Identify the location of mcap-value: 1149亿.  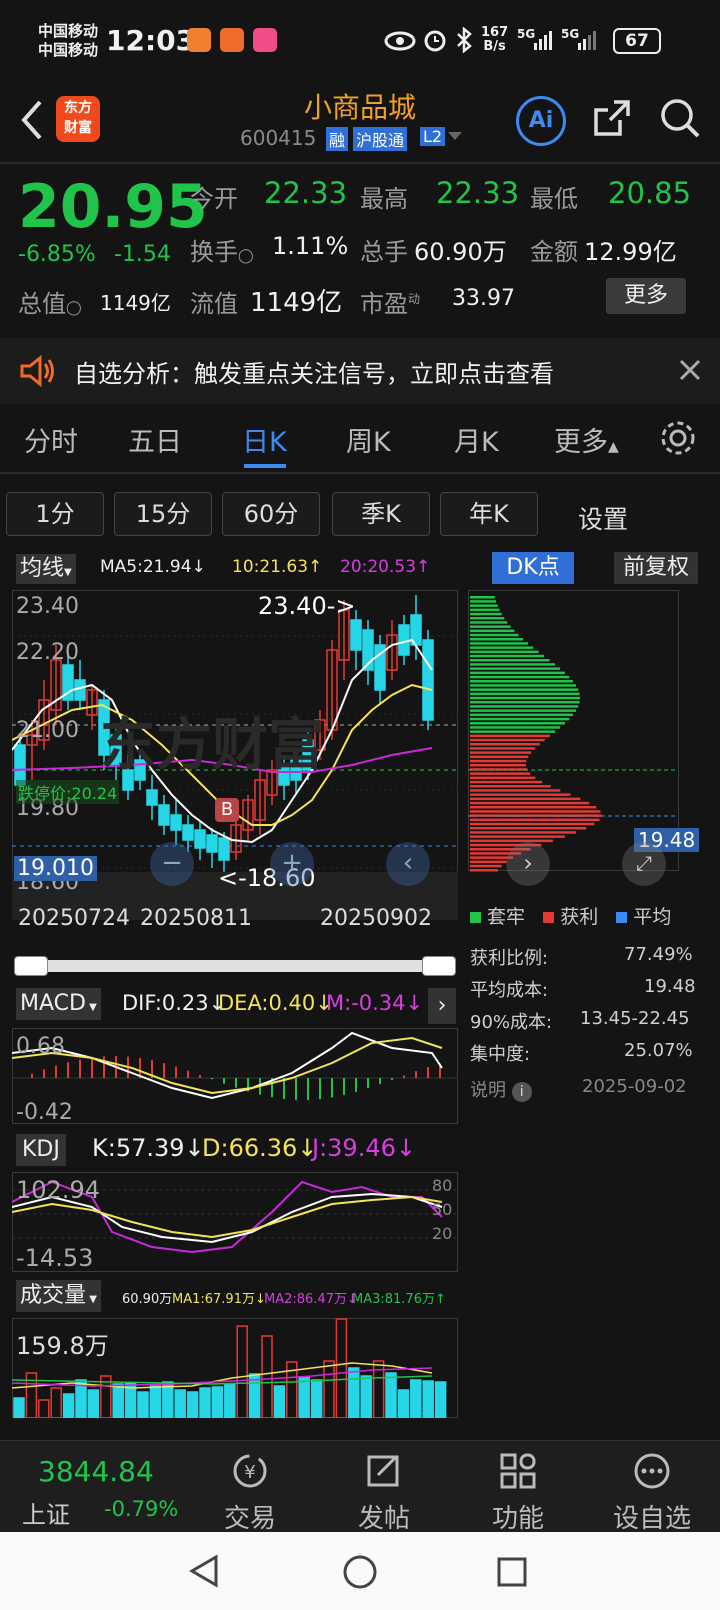
(135, 303).